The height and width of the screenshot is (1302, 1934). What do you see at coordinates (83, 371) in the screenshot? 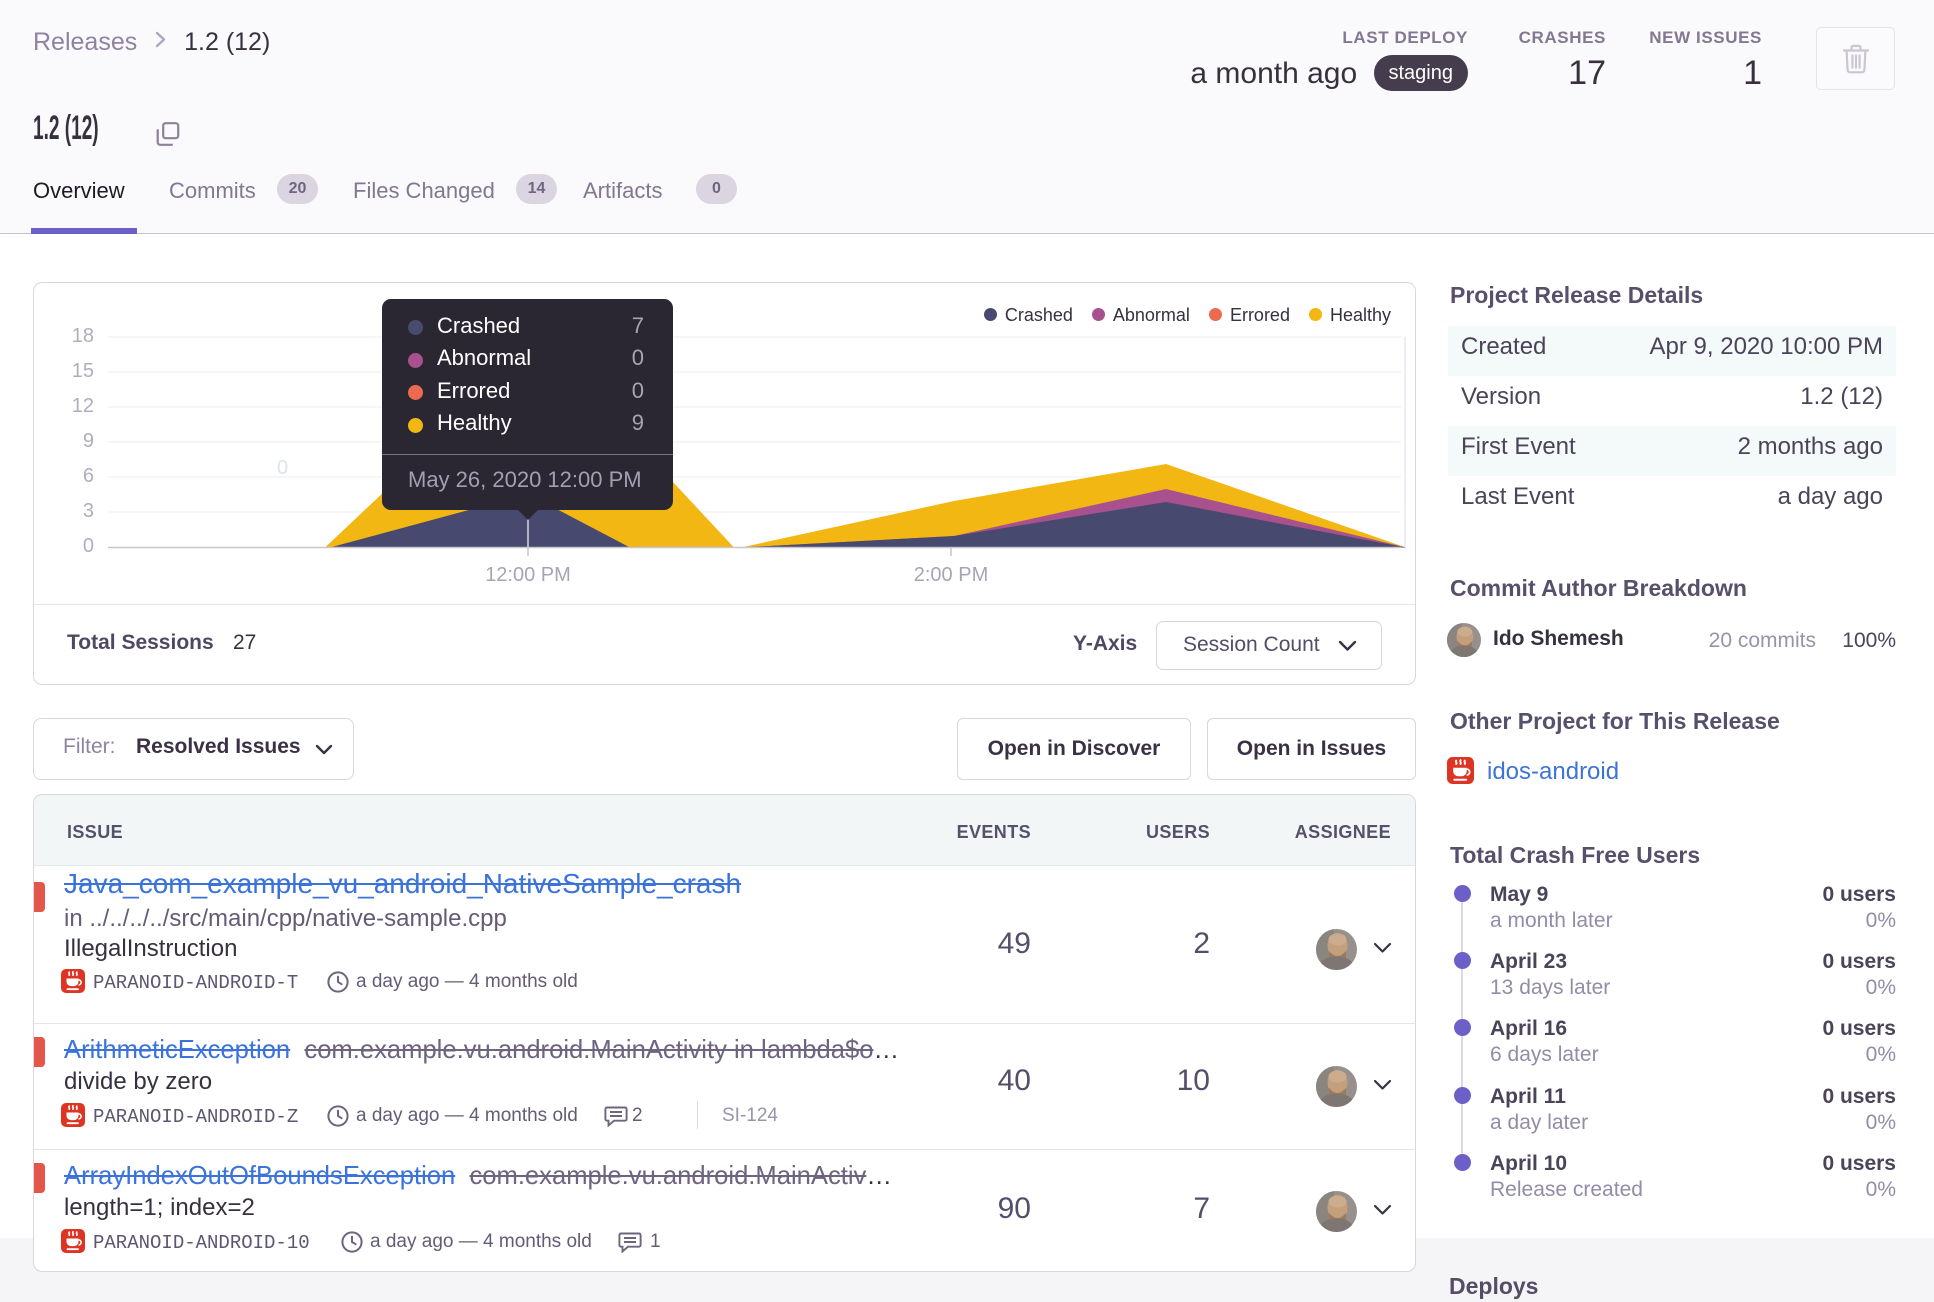
I see `svg-text: 15` at bounding box center [83, 371].